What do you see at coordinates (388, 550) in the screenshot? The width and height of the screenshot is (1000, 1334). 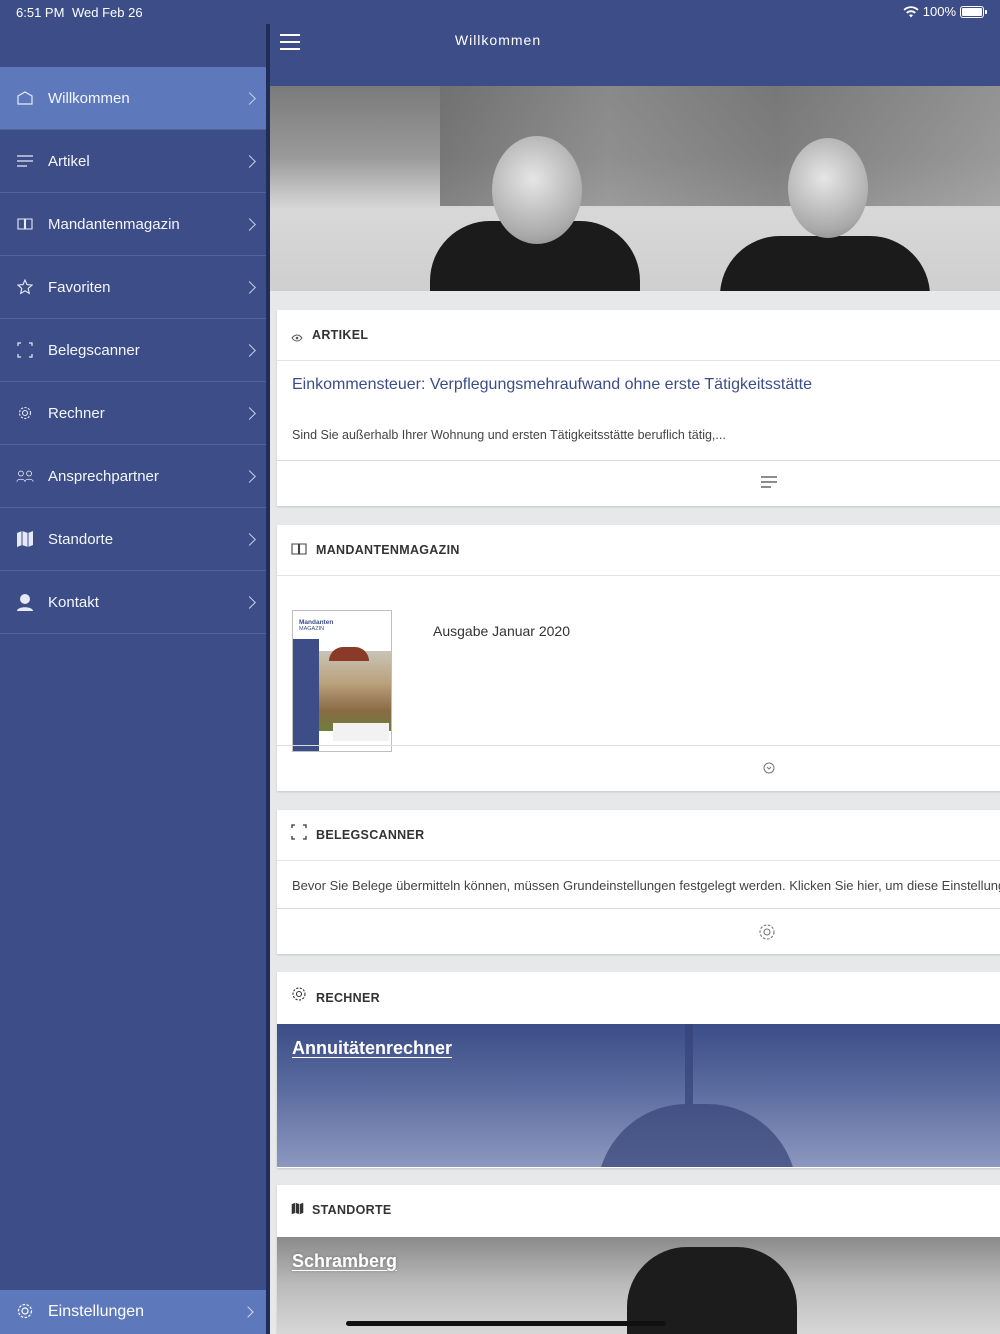 I see `card-title: MANDANTENMAGAZIN` at bounding box center [388, 550].